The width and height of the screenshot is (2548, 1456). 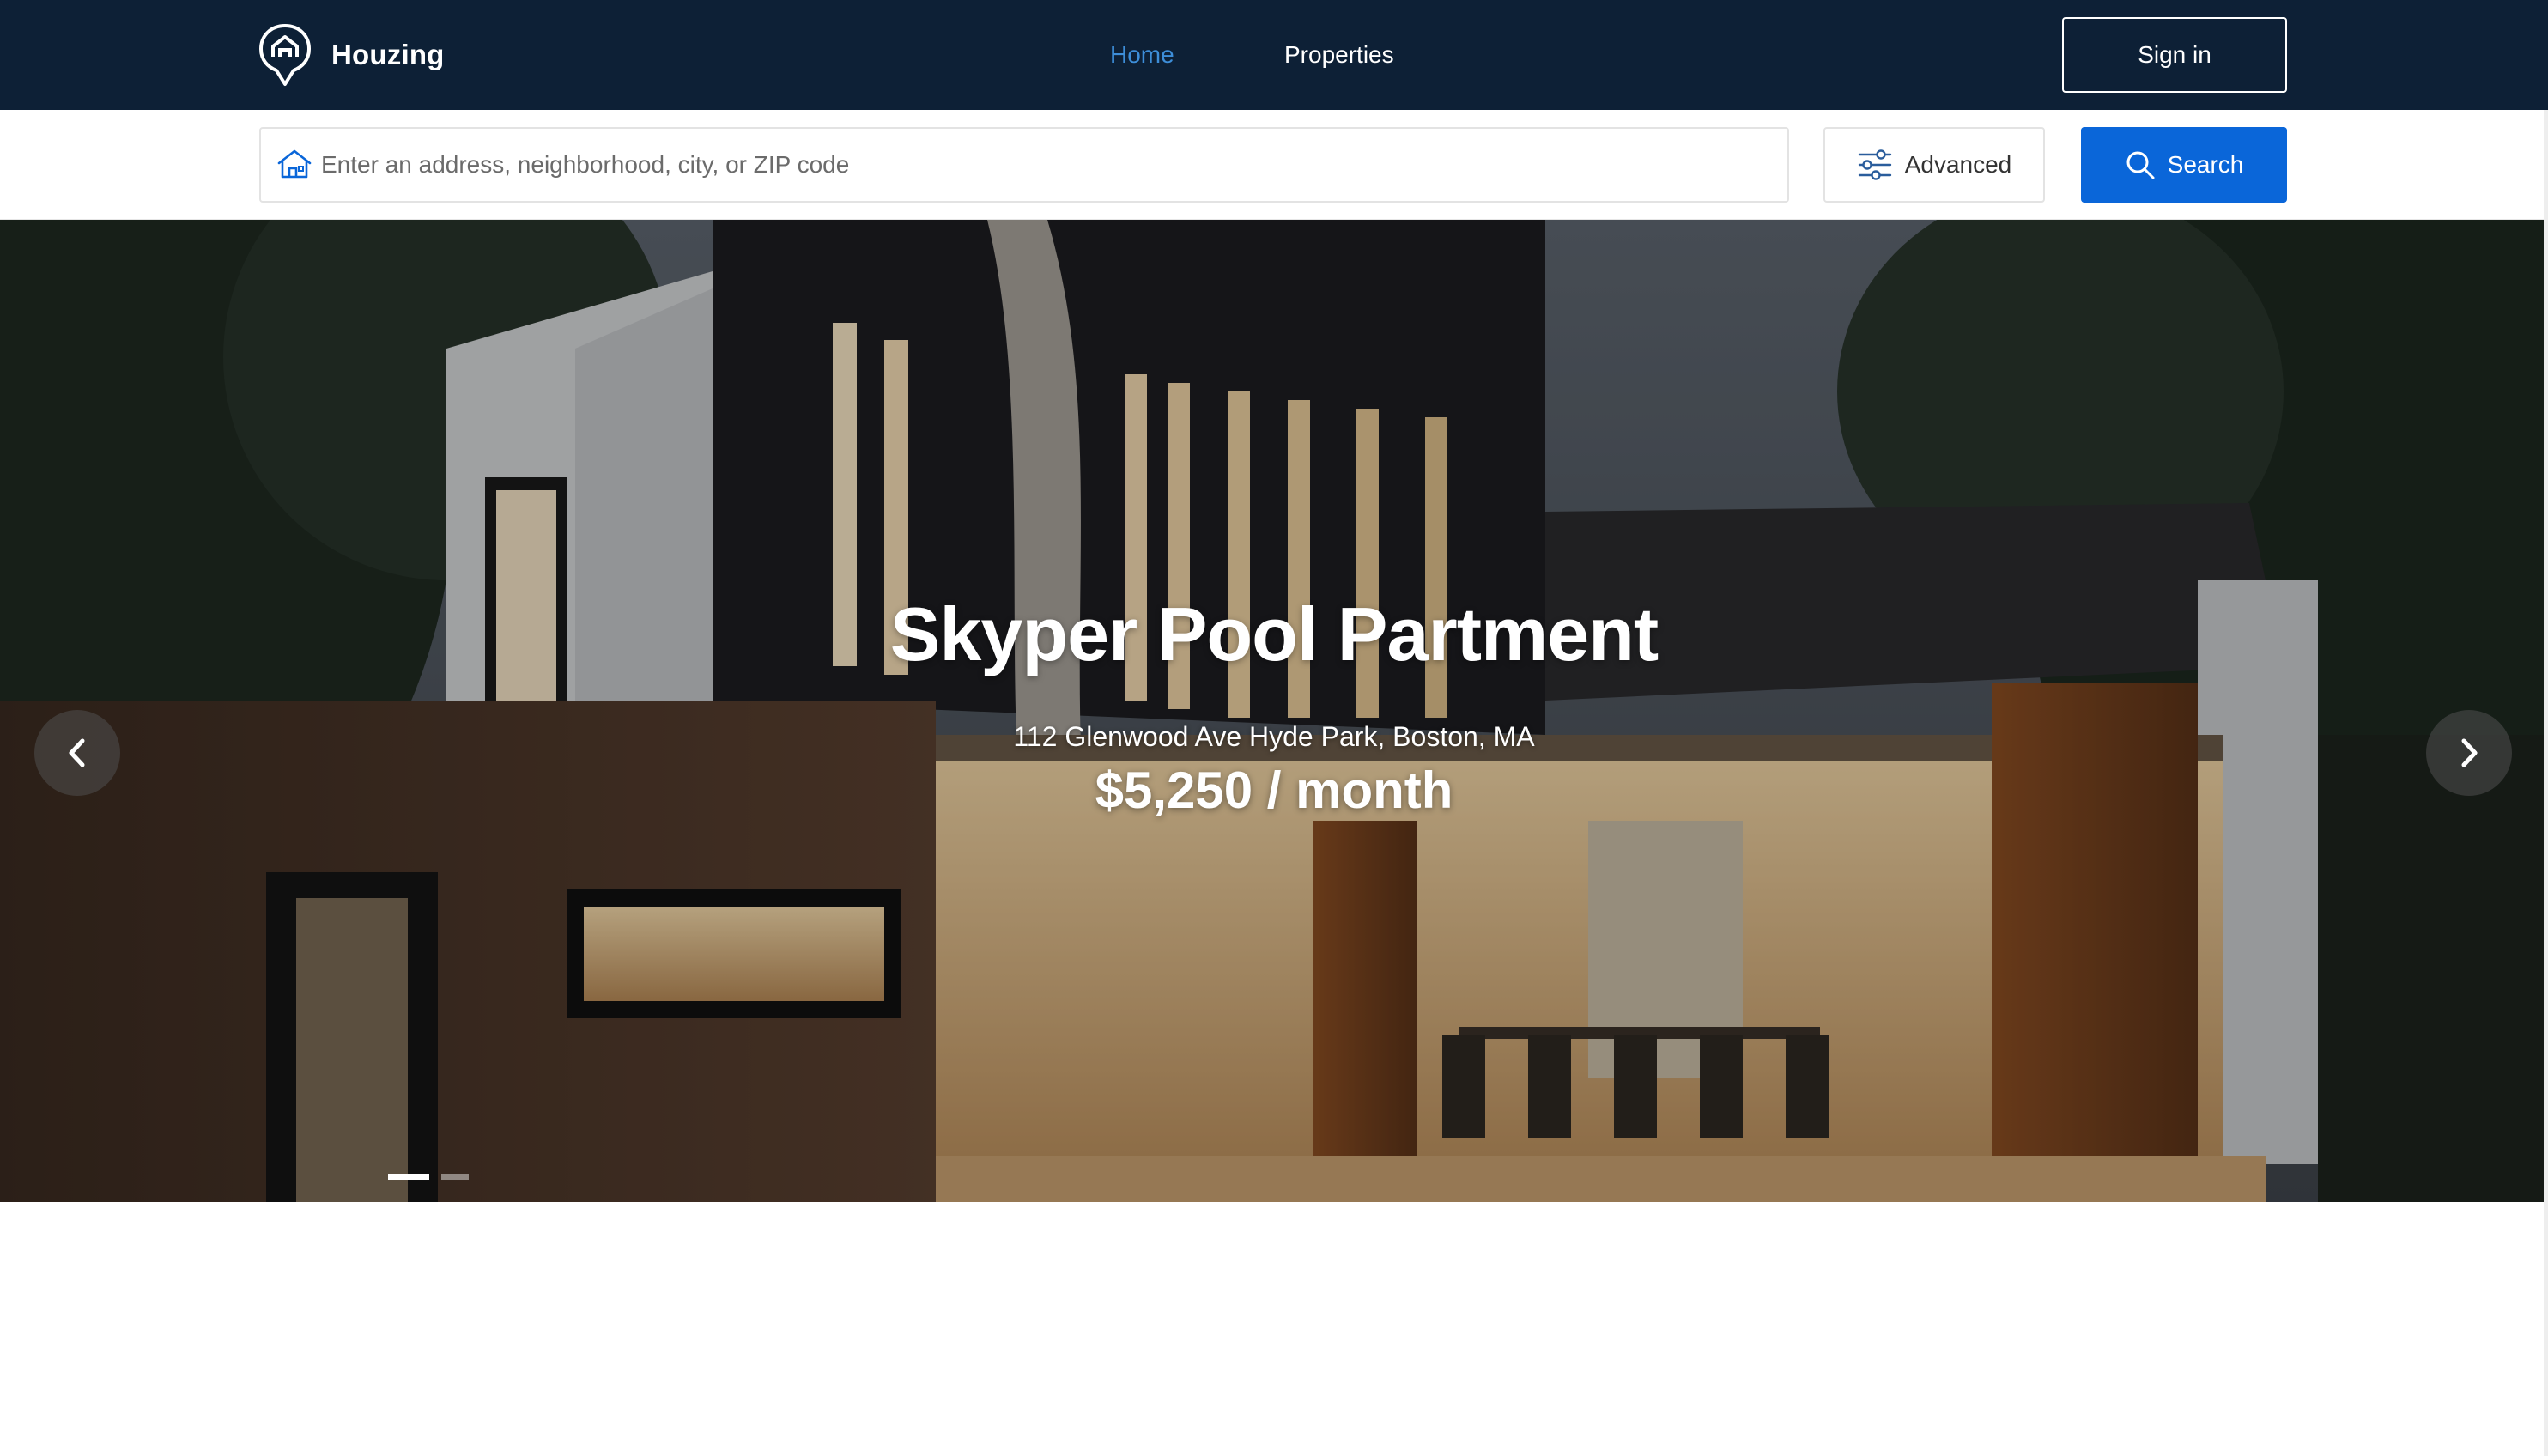 What do you see at coordinates (1274, 55) in the screenshot?
I see `top-navbar: Houzing Home Properties Sign in` at bounding box center [1274, 55].